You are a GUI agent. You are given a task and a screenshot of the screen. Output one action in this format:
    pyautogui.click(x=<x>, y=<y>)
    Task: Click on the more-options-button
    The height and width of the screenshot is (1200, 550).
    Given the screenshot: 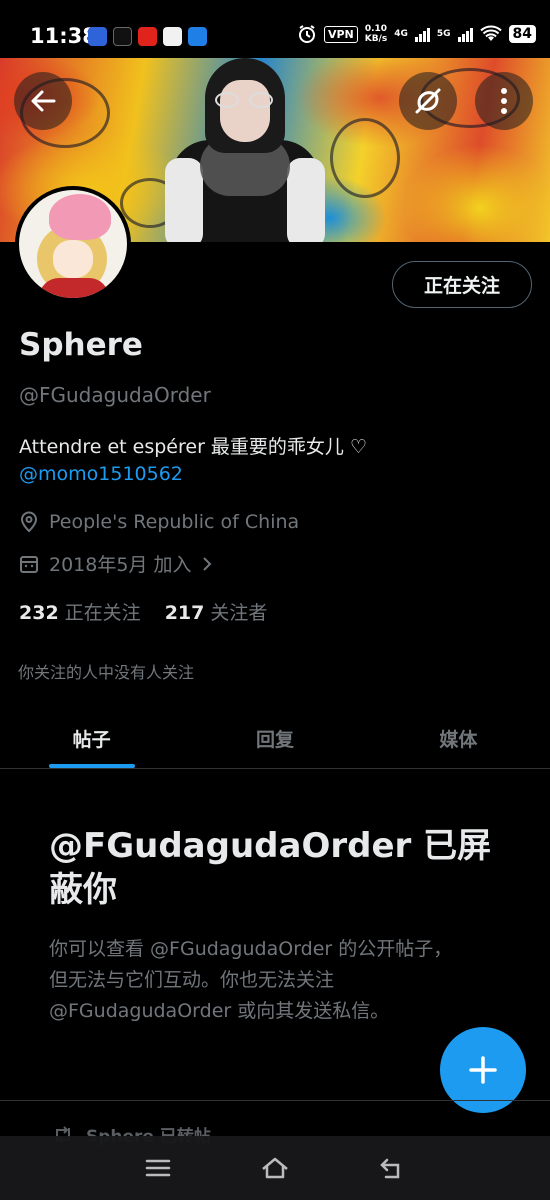 What is the action you would take?
    pyautogui.click(x=504, y=101)
    